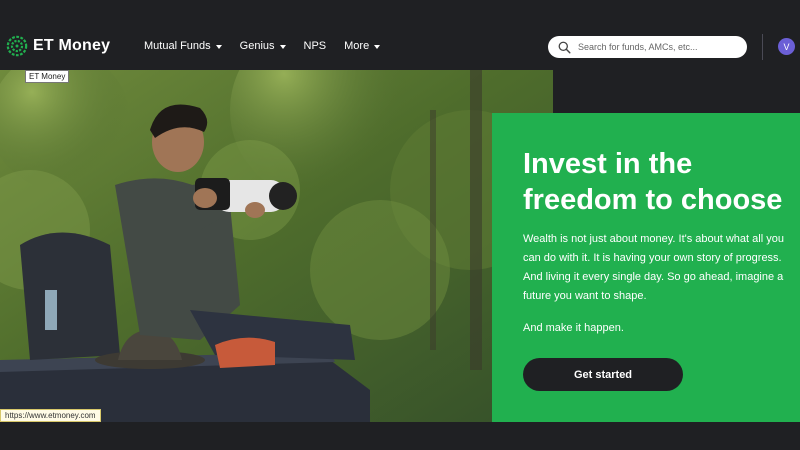  I want to click on status-url: https://www.etmoney.com, so click(50, 415).